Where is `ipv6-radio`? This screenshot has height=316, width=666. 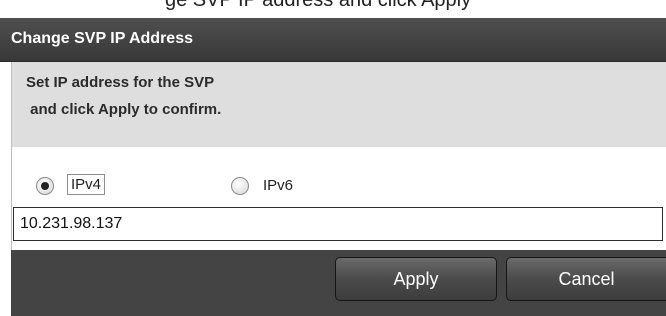
ipv6-radio is located at coordinates (240, 186).